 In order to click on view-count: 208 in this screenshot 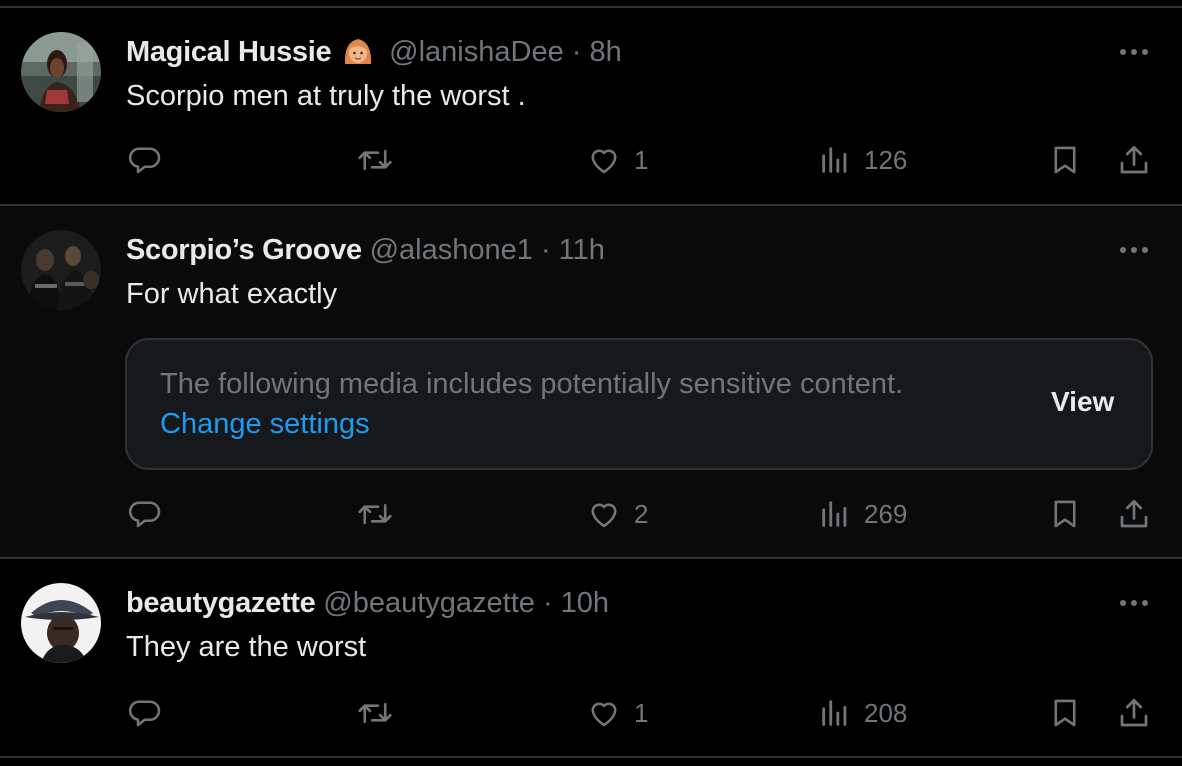, I will do `click(886, 712)`.